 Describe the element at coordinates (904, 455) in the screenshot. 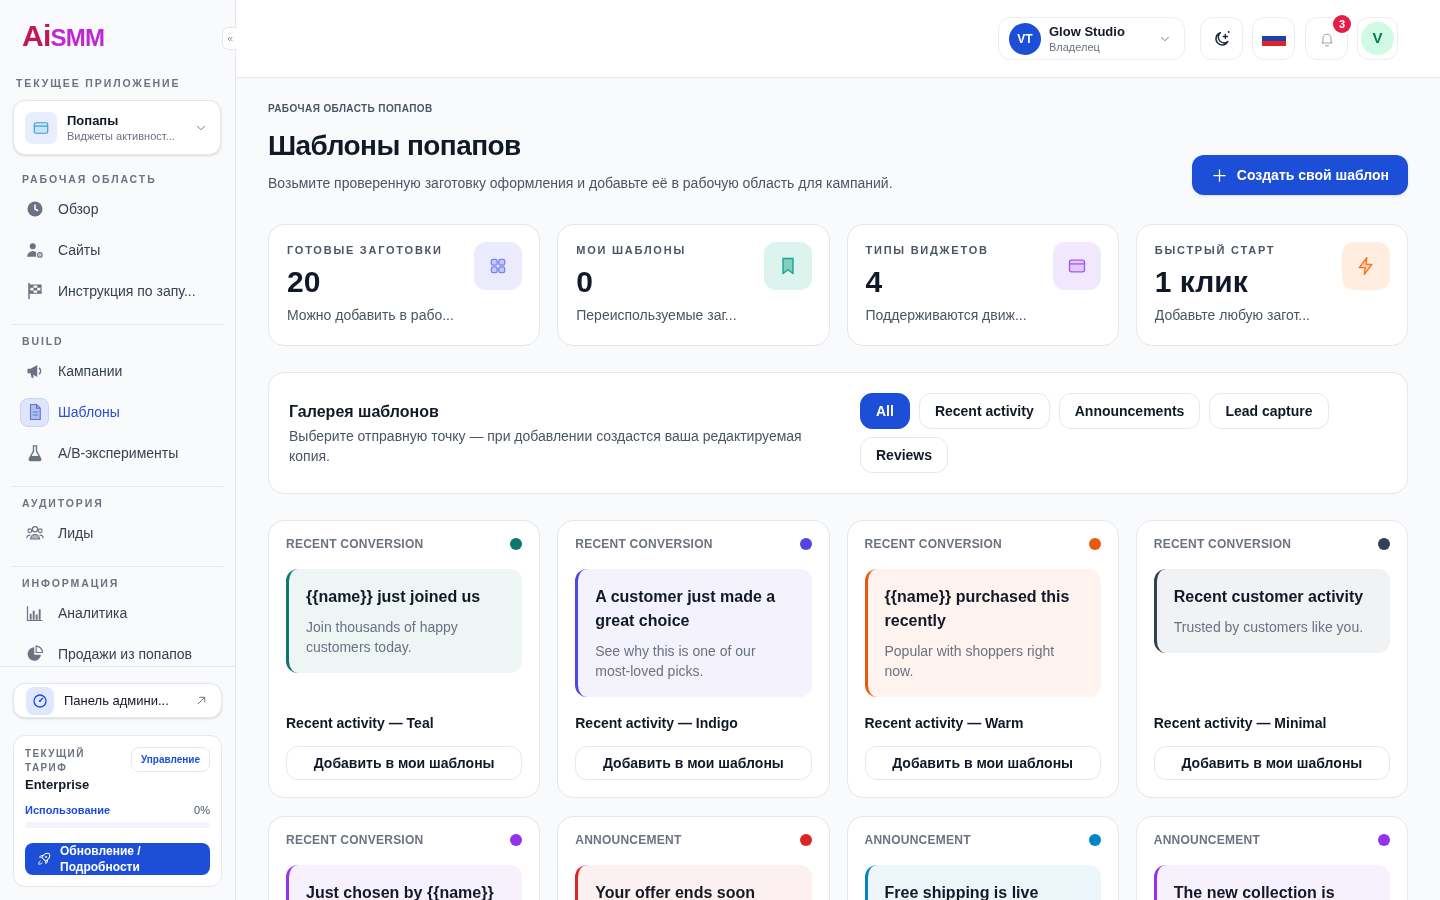

I see `filter-chip: Reviews` at that location.